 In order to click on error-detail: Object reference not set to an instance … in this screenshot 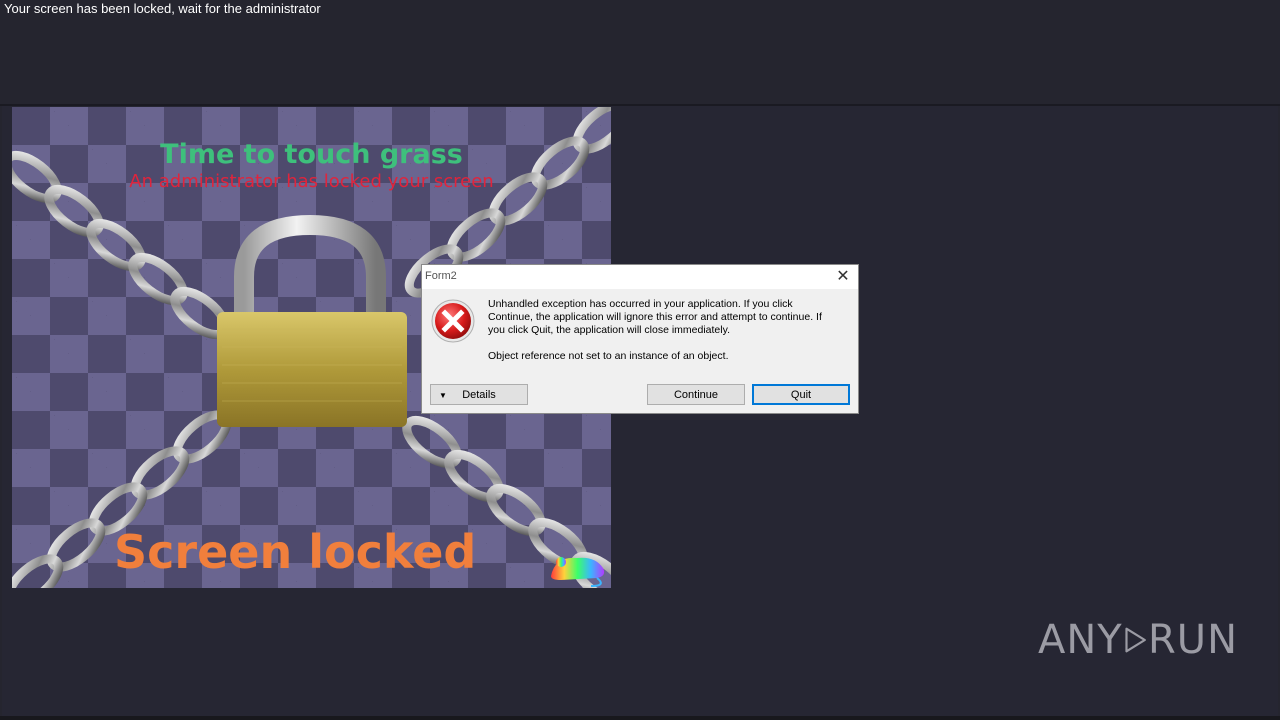, I will do `click(608, 356)`.